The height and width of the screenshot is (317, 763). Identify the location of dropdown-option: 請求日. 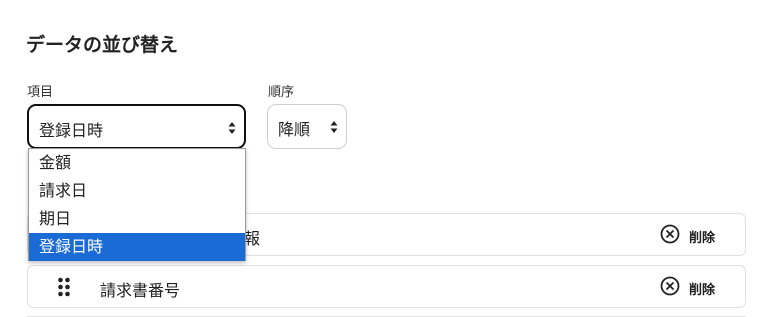
(137, 191).